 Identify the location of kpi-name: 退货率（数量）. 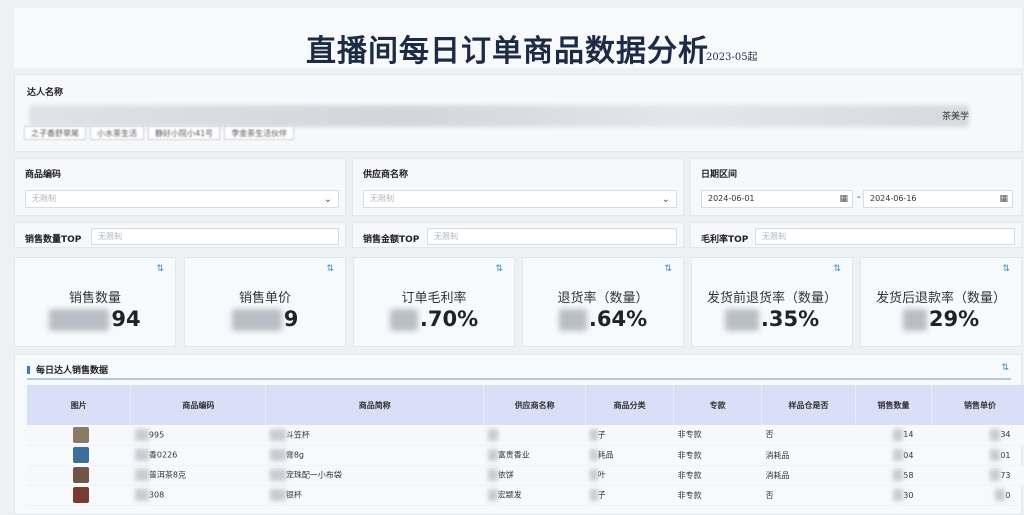
(603, 298).